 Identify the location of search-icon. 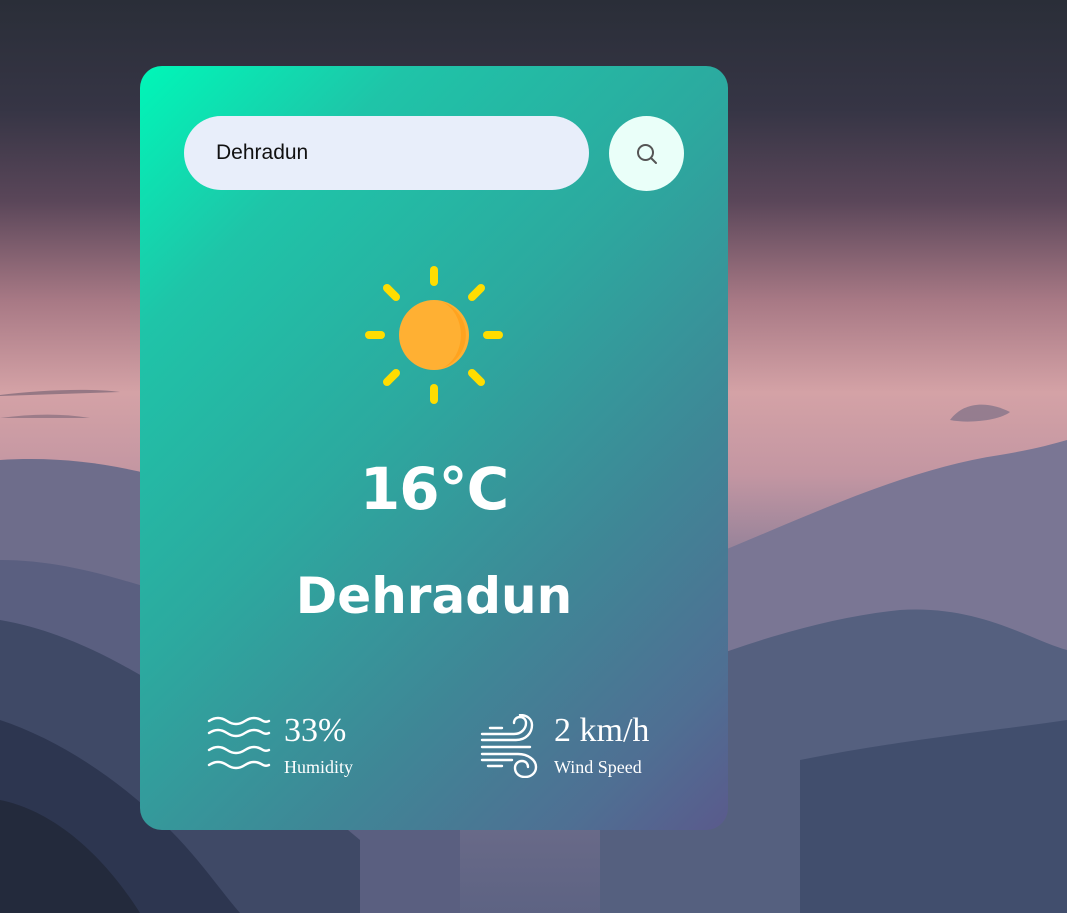
(646, 153).